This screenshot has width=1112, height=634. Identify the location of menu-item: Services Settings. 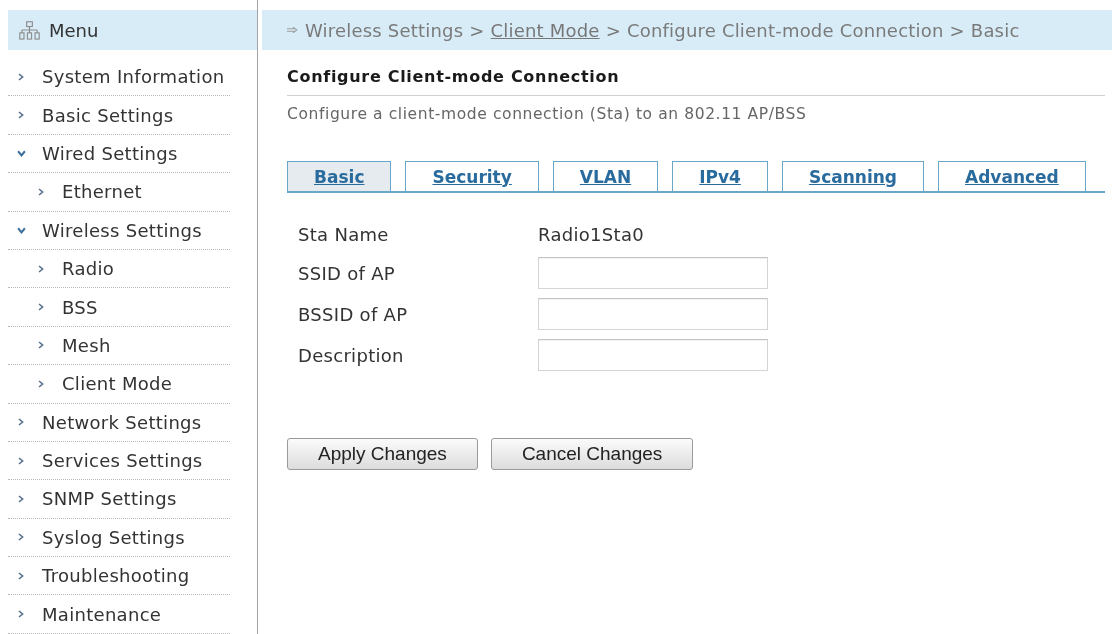
(119, 461).